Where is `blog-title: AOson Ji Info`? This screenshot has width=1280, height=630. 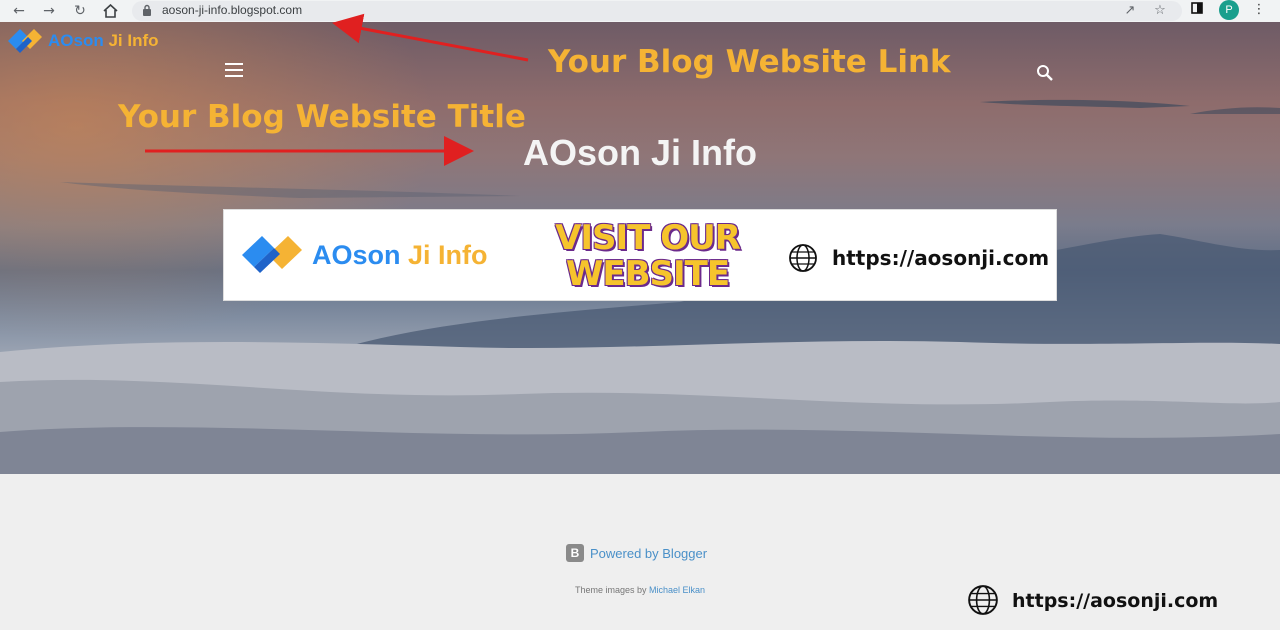 blog-title: AOson Ji Info is located at coordinates (640, 153).